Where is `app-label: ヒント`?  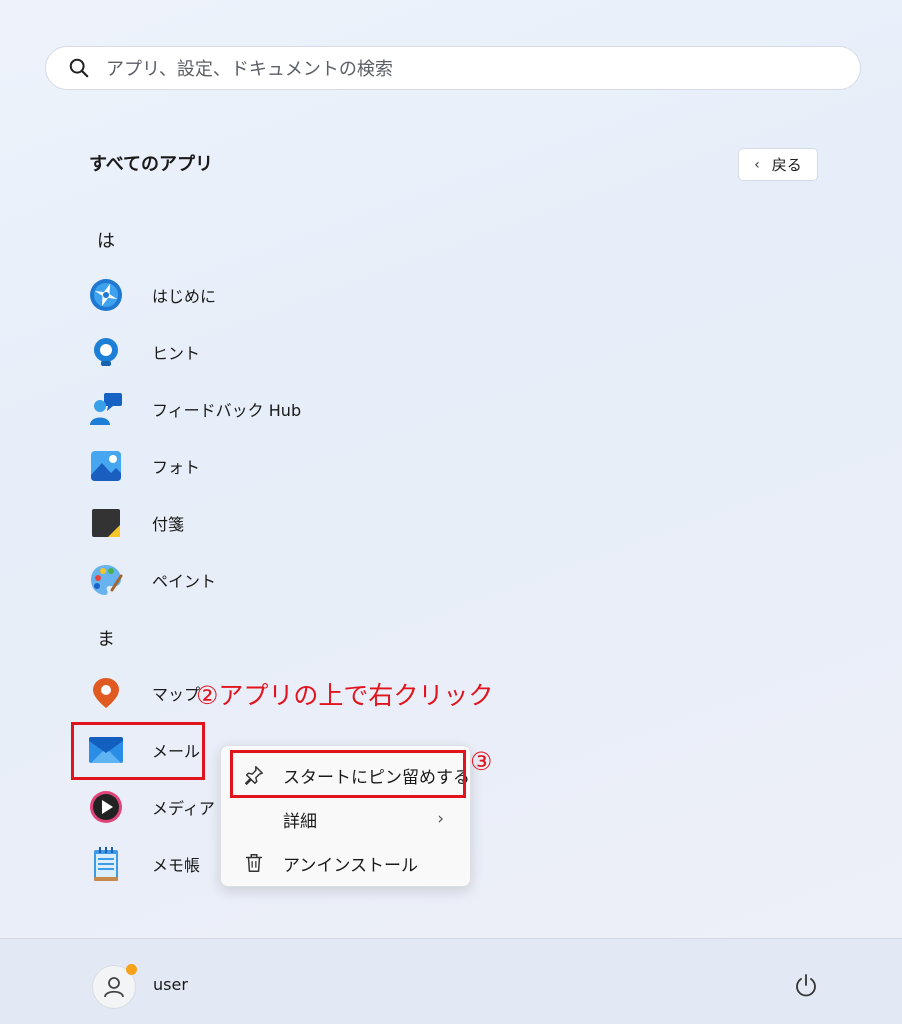
app-label: ヒント is located at coordinates (176, 353).